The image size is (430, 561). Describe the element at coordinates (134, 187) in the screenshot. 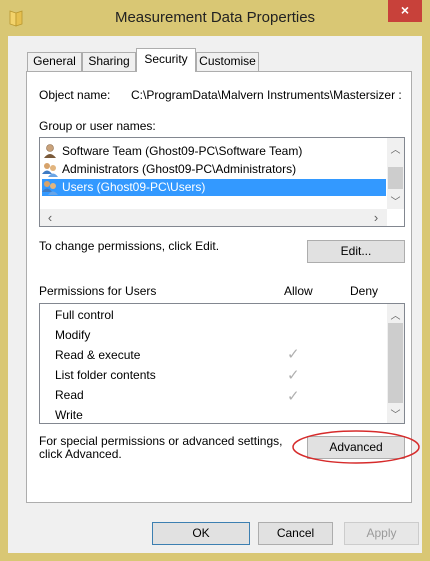

I see `group-name: Users (Ghost09-PC\Users)` at that location.